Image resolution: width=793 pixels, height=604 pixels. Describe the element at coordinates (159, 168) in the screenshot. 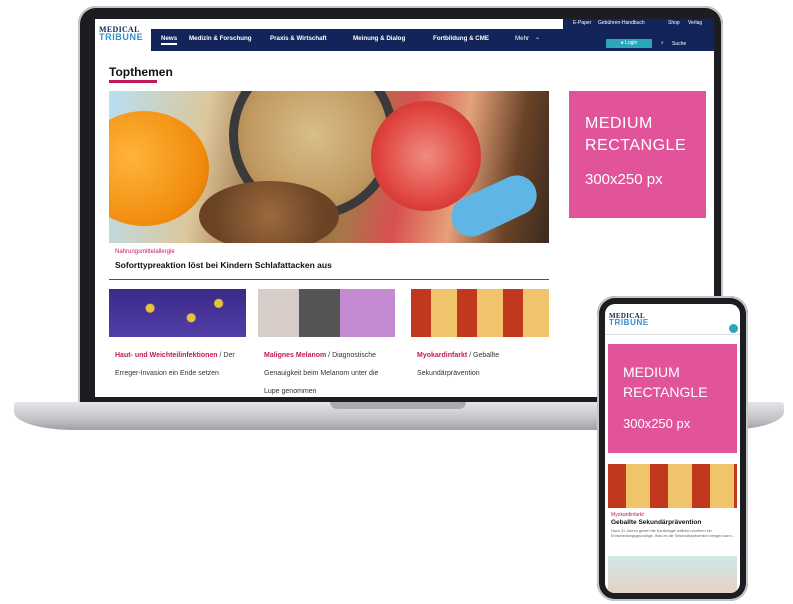

I see `orange-fruit` at that location.